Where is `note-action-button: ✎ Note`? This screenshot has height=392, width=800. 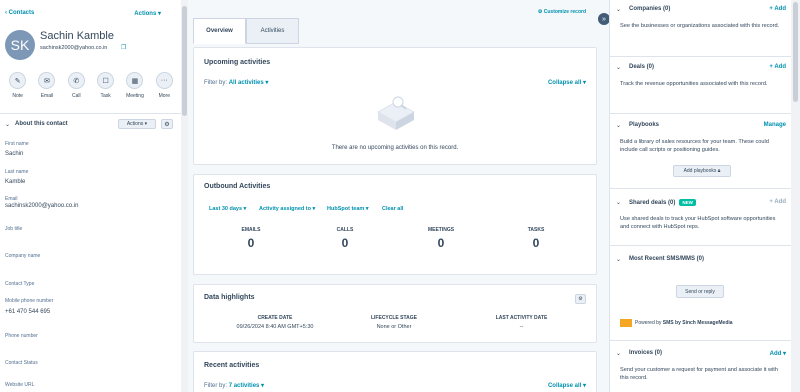 note-action-button: ✎ Note is located at coordinates (18, 85).